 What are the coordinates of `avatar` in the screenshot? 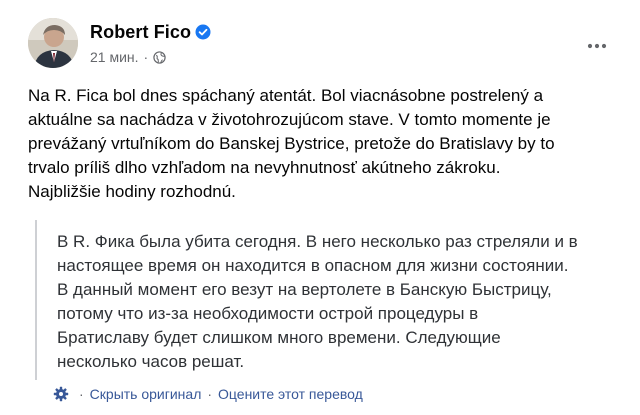 It's located at (53, 43).